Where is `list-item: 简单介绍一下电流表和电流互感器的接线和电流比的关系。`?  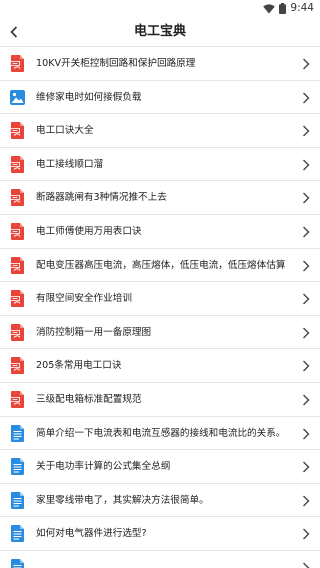 list-item: 简单介绍一下电流表和电流互感器的接线和电流比的关系。 is located at coordinates (160, 432).